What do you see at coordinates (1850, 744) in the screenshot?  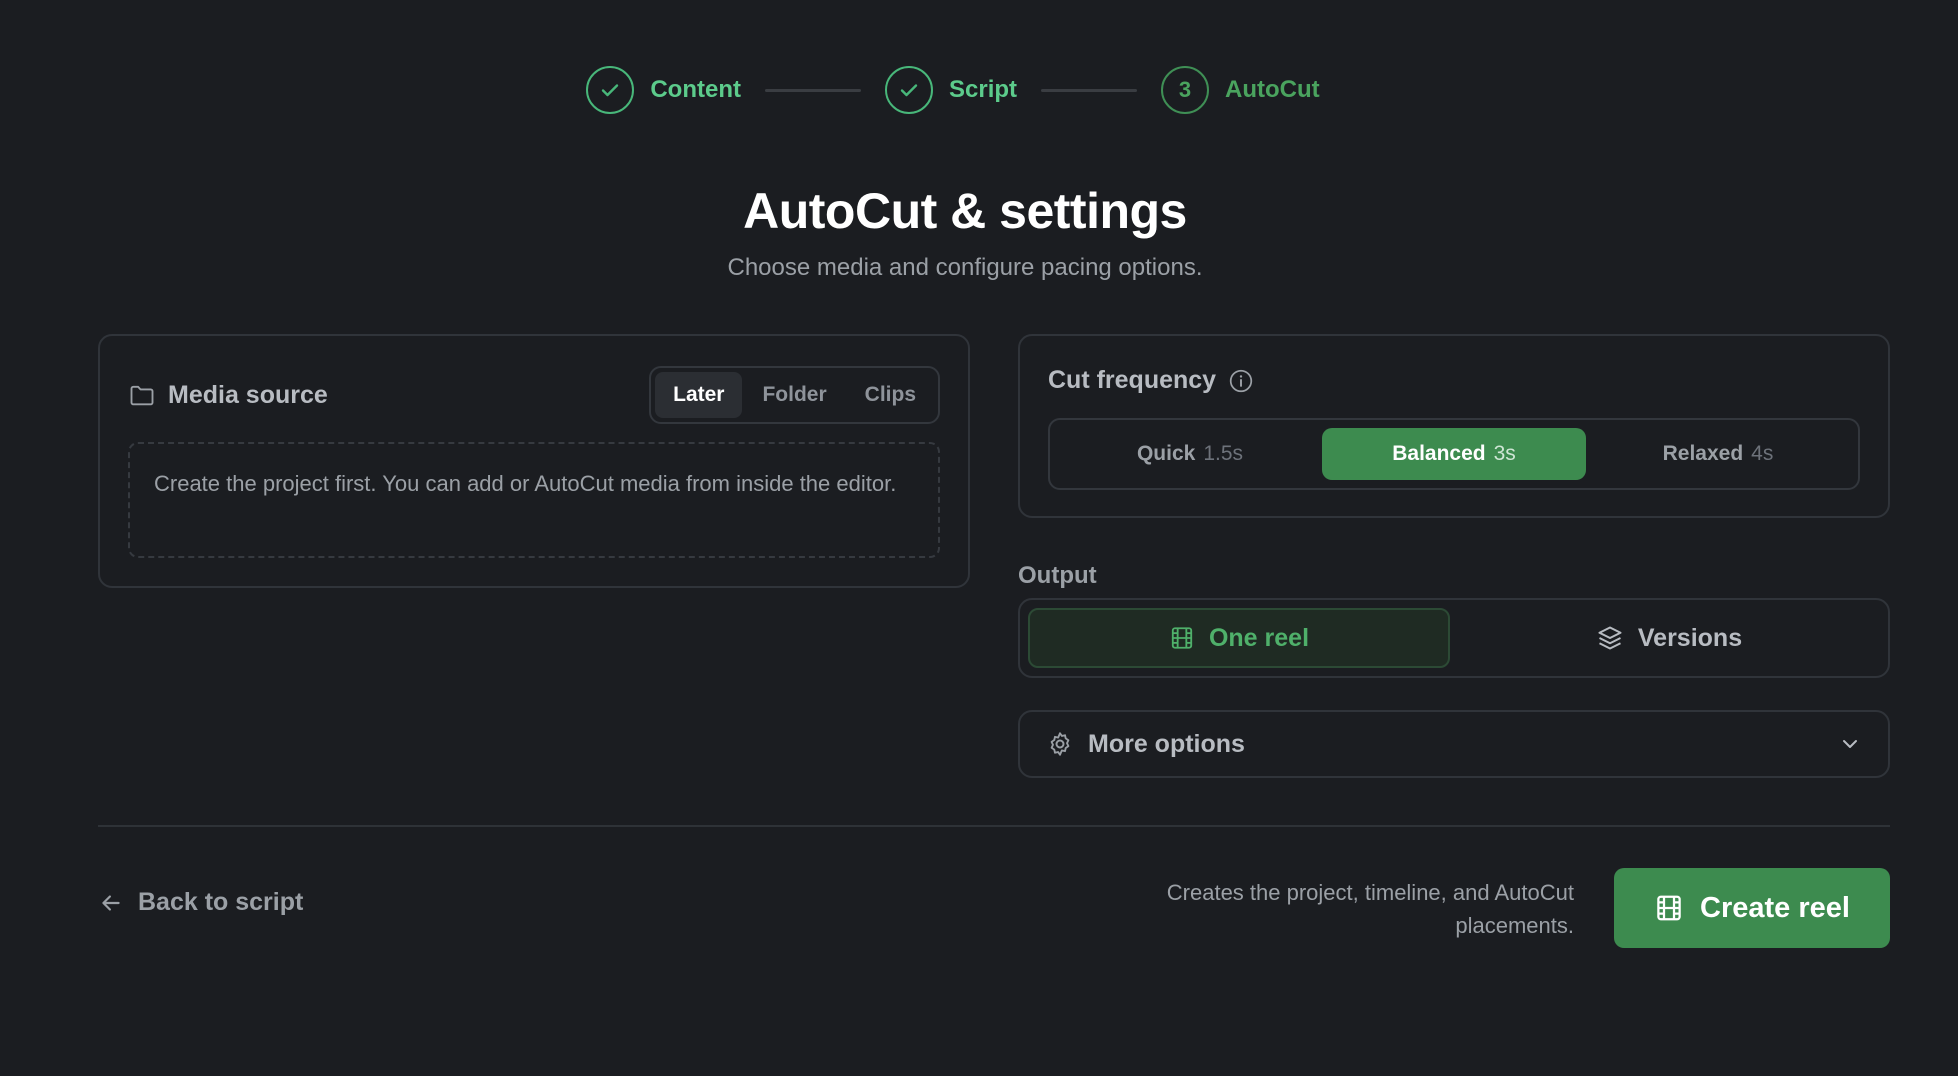 I see `chevron-down-icon` at bounding box center [1850, 744].